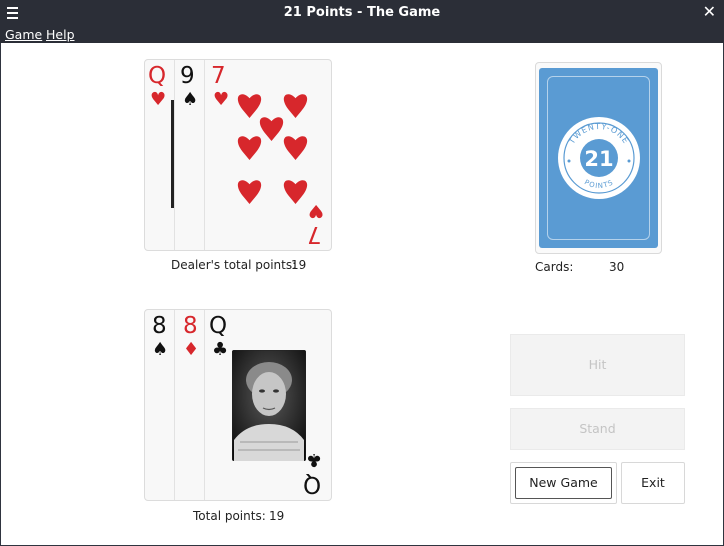 This screenshot has width=724, height=546. Describe the element at coordinates (190, 99) in the screenshot. I see `dealer-card-2-suit-icon: ♠` at that location.